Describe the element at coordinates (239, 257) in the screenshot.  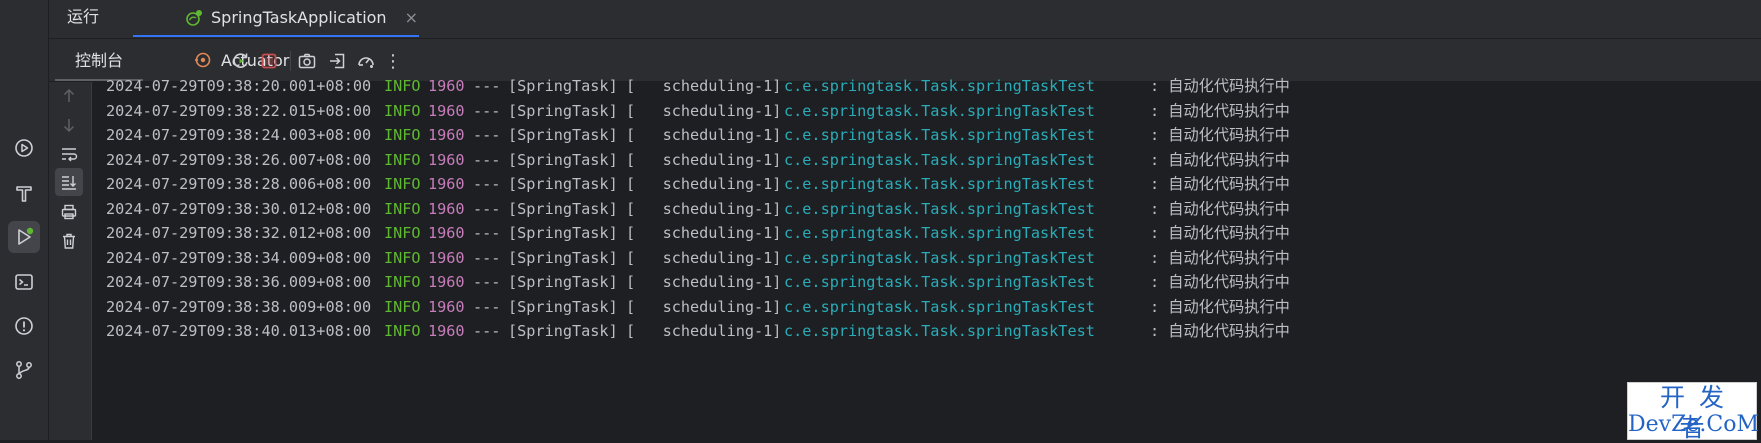
I see `log-timestamp: 2024-07-29T09:38:34.009+08:00` at that location.